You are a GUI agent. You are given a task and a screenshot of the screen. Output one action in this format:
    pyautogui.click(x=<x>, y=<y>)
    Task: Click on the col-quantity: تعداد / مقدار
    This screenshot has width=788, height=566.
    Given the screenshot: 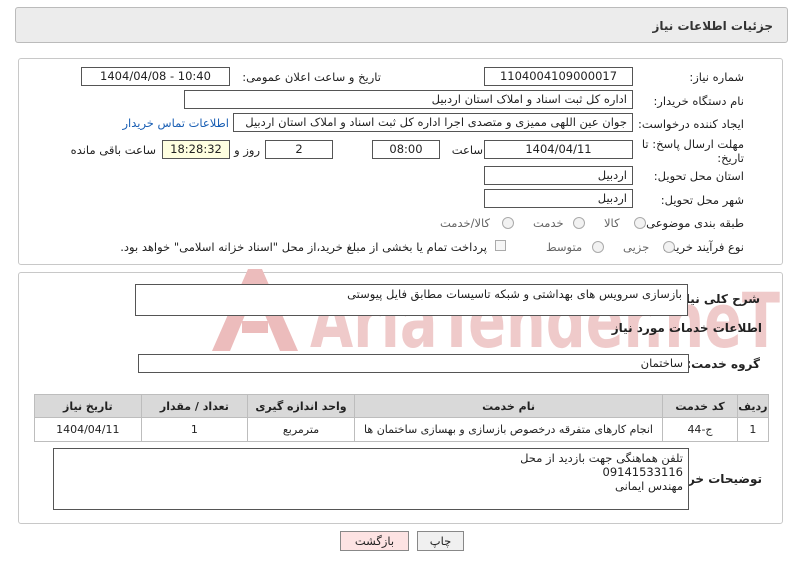 What is the action you would take?
    pyautogui.click(x=194, y=406)
    